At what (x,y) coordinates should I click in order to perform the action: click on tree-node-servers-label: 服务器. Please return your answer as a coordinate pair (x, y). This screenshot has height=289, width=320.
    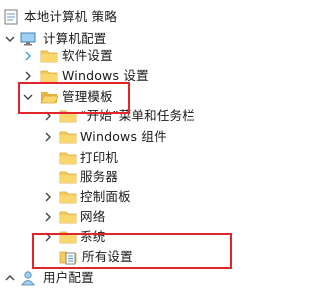
    Looking at the image, I should click on (99, 176).